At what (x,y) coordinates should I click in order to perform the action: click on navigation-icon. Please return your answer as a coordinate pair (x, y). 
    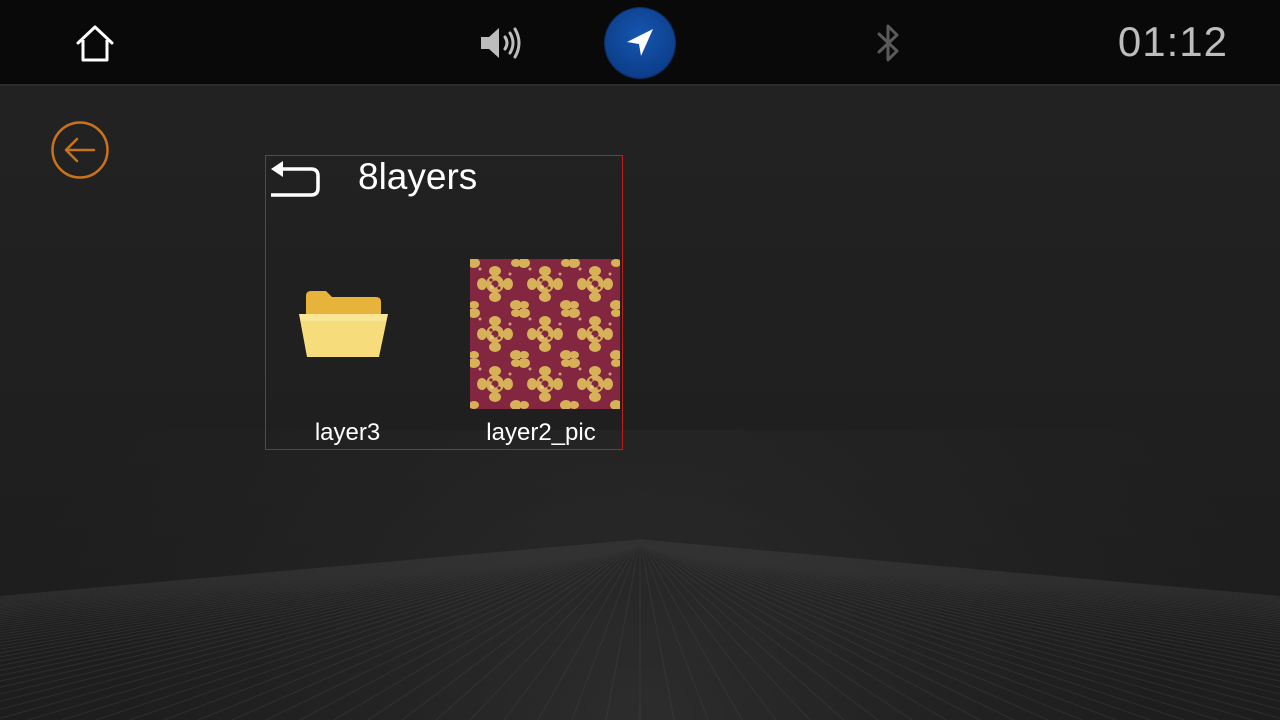
    Looking at the image, I should click on (640, 42).